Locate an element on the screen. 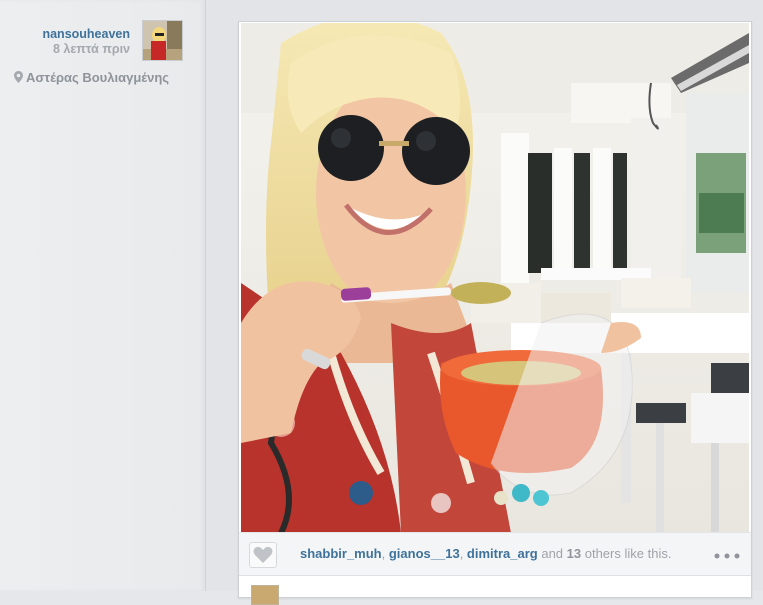  location-link: Αστέρας Βουλιαγμένης is located at coordinates (91, 78).